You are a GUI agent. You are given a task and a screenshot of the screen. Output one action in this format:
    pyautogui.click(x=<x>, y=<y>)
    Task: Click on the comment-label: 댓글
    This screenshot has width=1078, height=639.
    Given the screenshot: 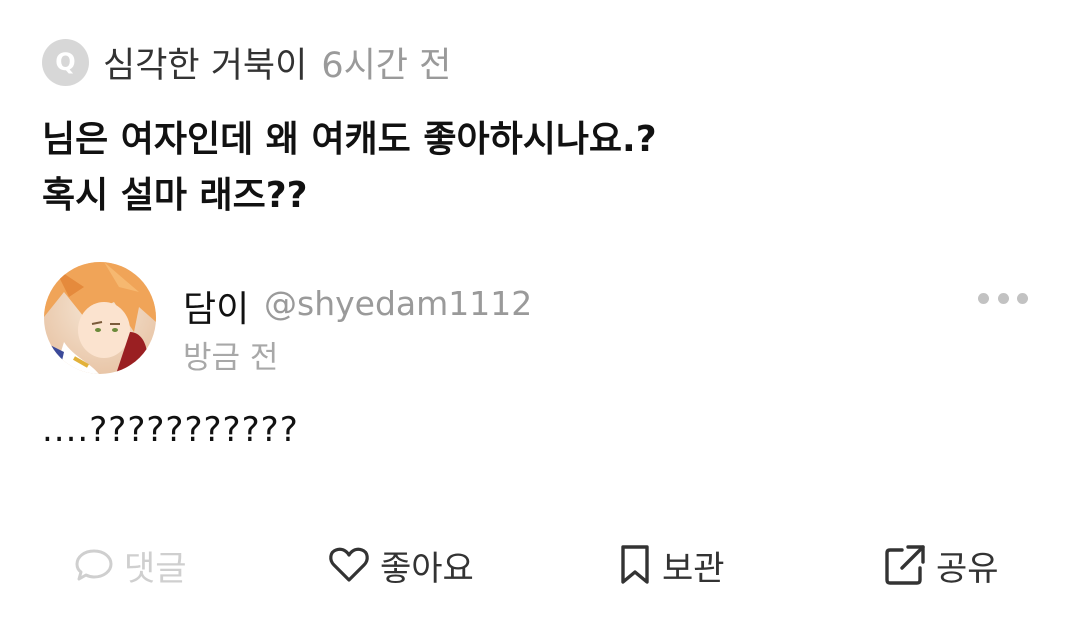 What is the action you would take?
    pyautogui.click(x=155, y=568)
    